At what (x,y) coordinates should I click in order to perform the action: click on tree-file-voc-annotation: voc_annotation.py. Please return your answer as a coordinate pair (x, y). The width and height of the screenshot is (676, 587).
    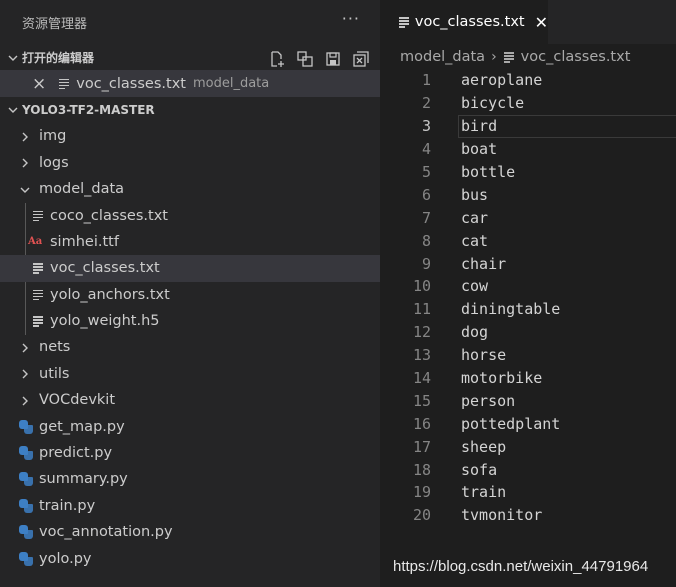
    Looking at the image, I should click on (190, 532).